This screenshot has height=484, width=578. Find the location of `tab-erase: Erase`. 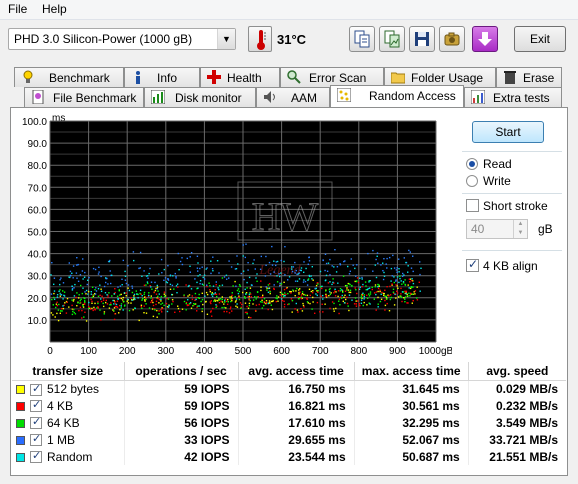

tab-erase: Erase is located at coordinates (529, 77).